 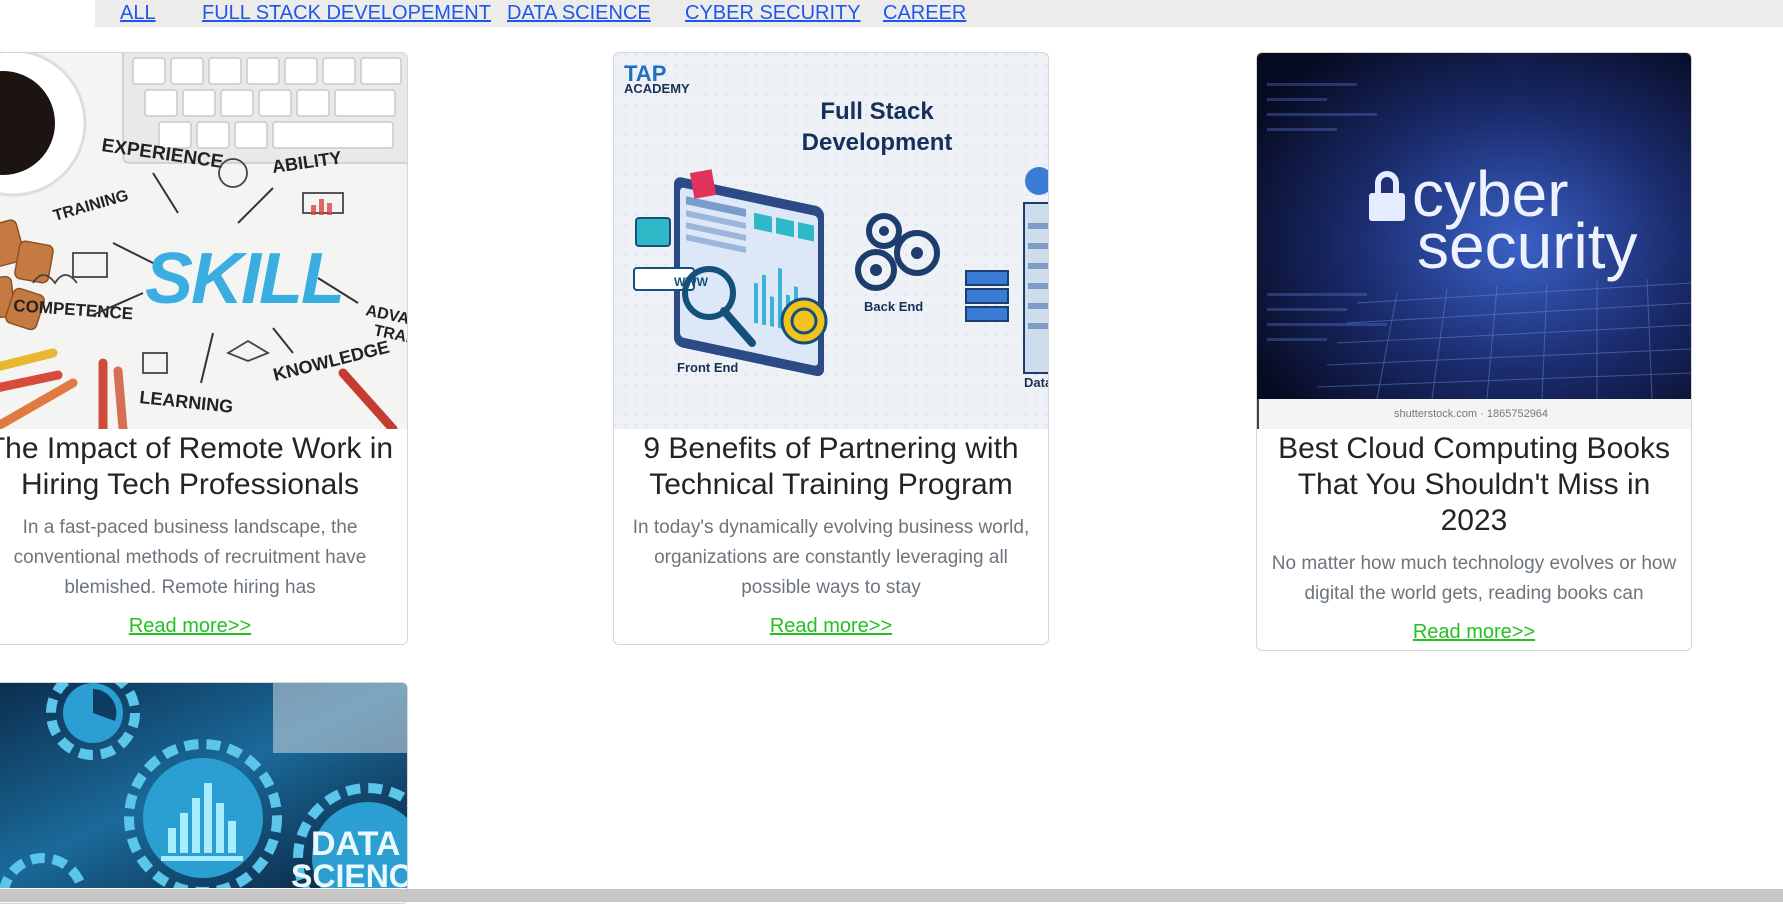 What do you see at coordinates (924, 13) in the screenshot?
I see `filter-career-link: CAREER` at bounding box center [924, 13].